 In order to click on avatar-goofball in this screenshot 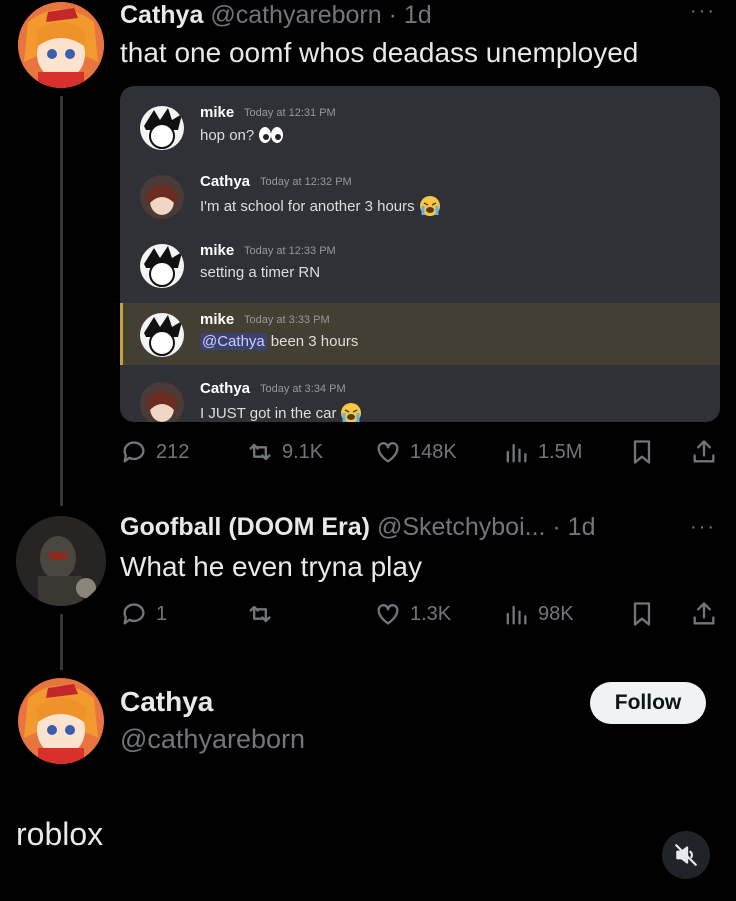, I will do `click(61, 561)`.